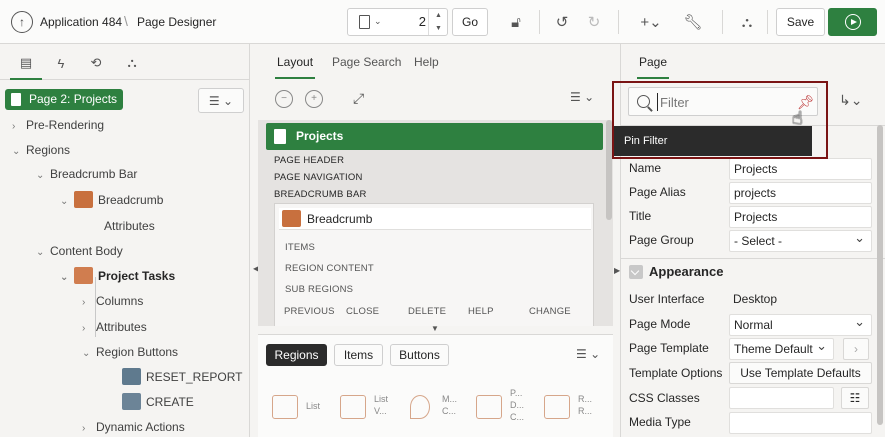  What do you see at coordinates (693, 22) in the screenshot?
I see `wrench-icon: 🔧︎` at bounding box center [693, 22].